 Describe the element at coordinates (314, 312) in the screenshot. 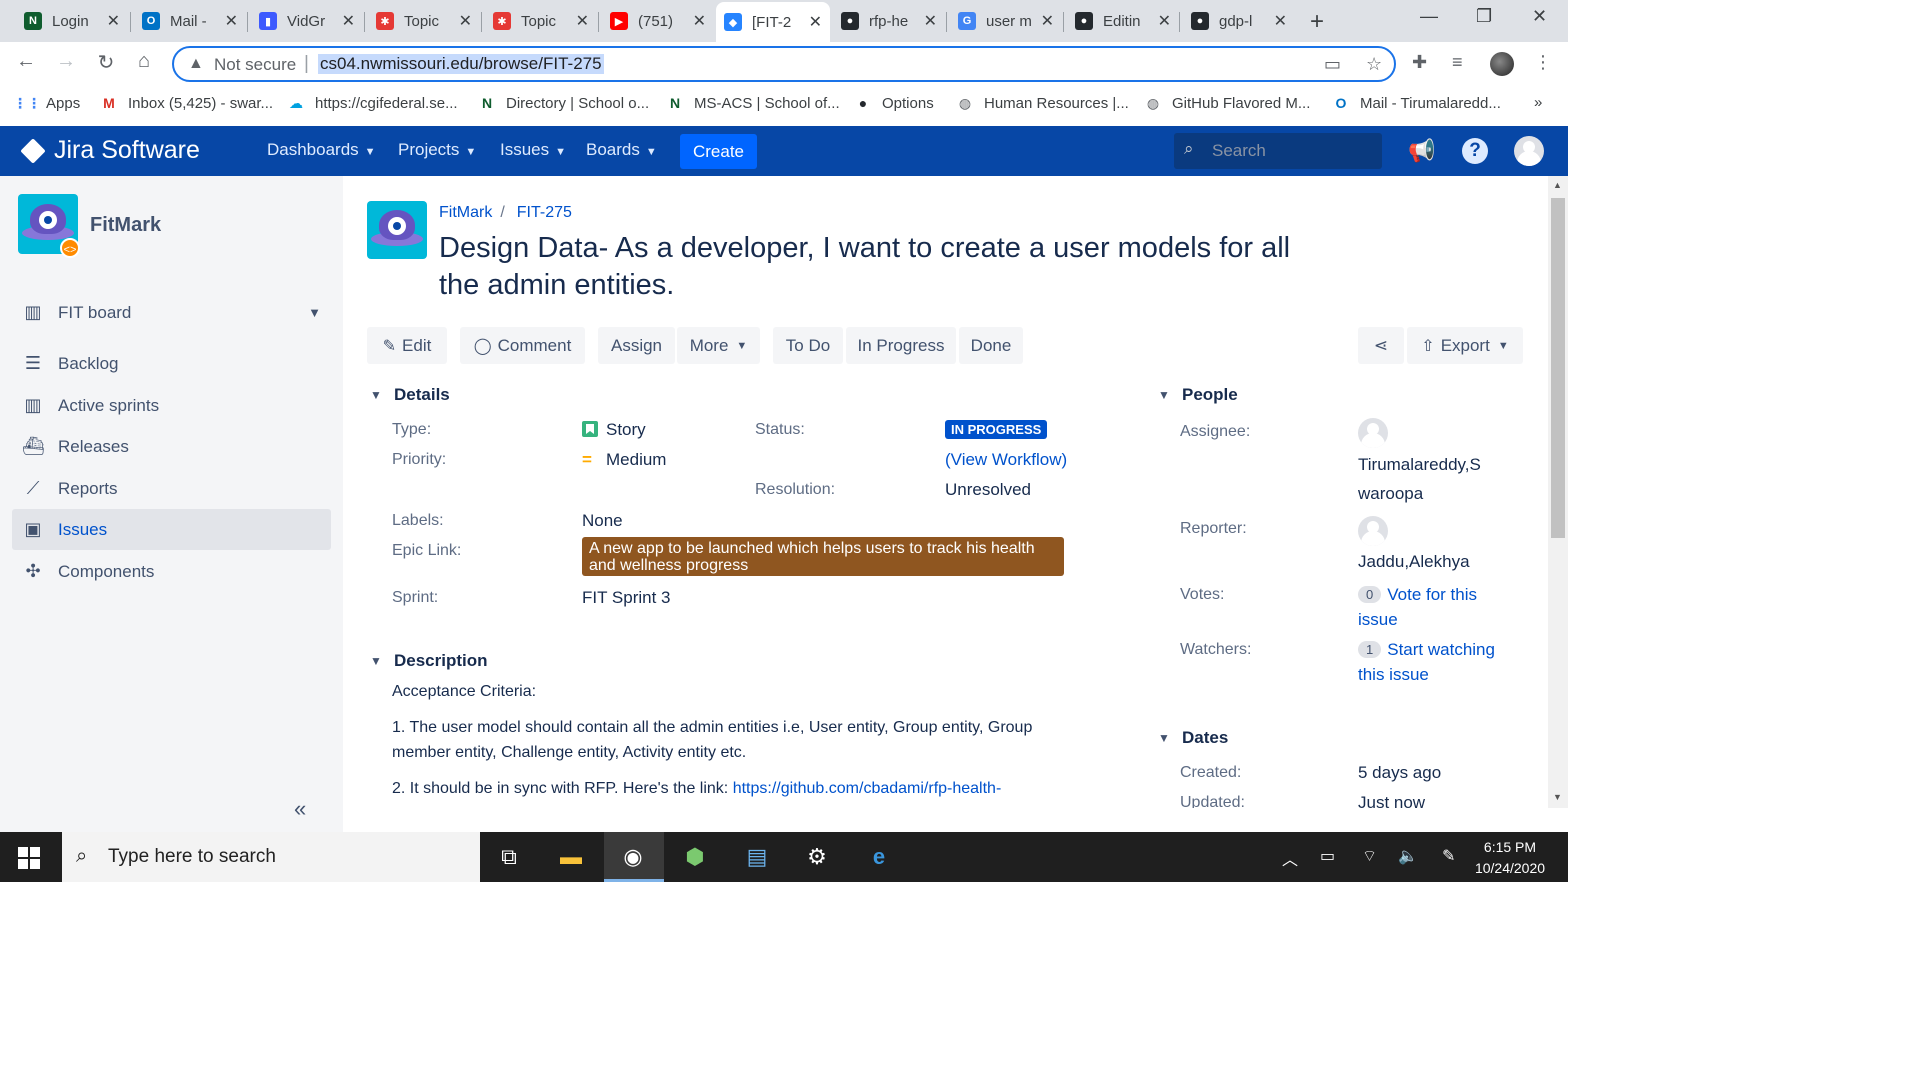

I see `chevron-down-icon: ▼` at that location.